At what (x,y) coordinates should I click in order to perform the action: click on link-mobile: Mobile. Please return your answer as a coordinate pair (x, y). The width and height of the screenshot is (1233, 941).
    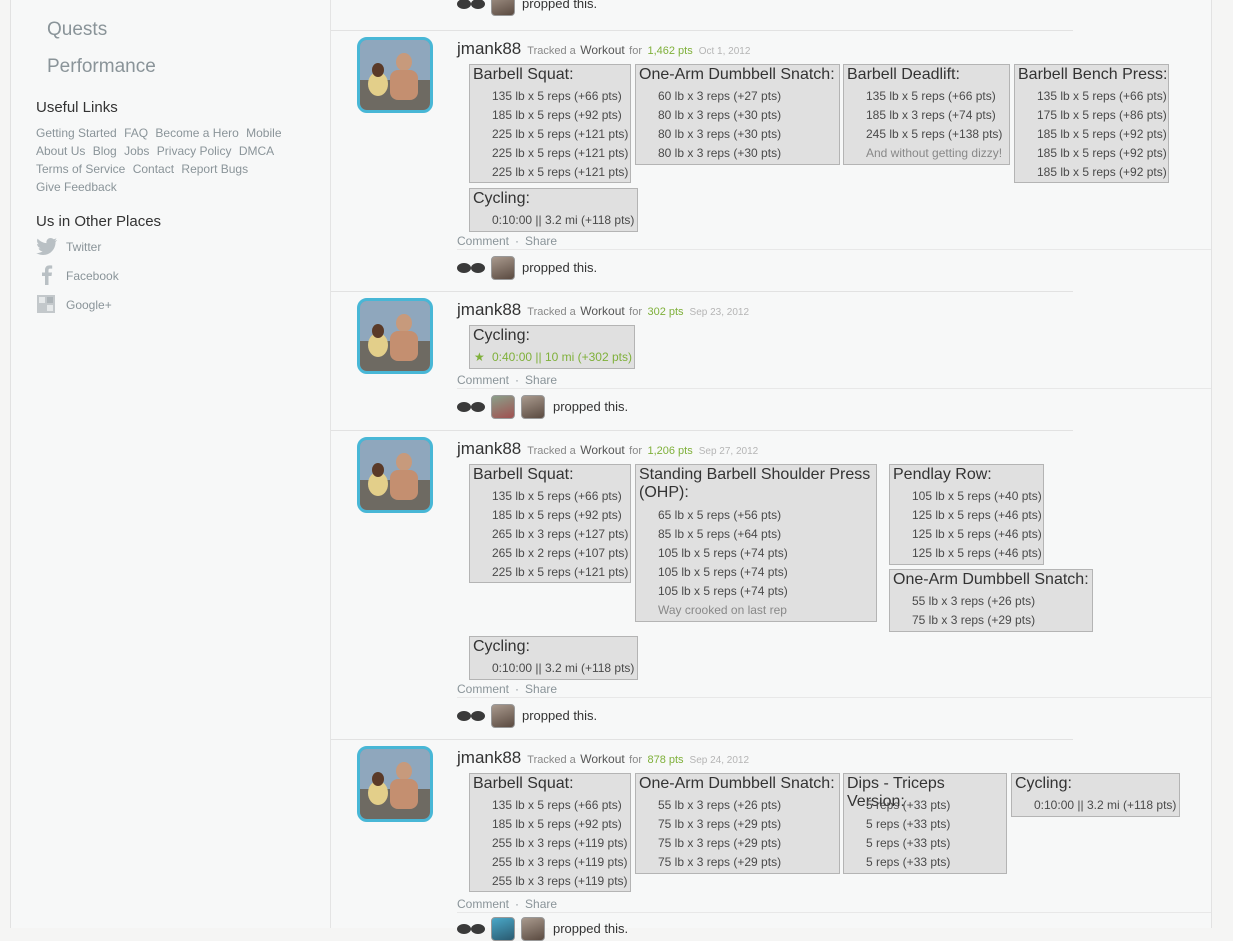
    Looking at the image, I should click on (263, 133).